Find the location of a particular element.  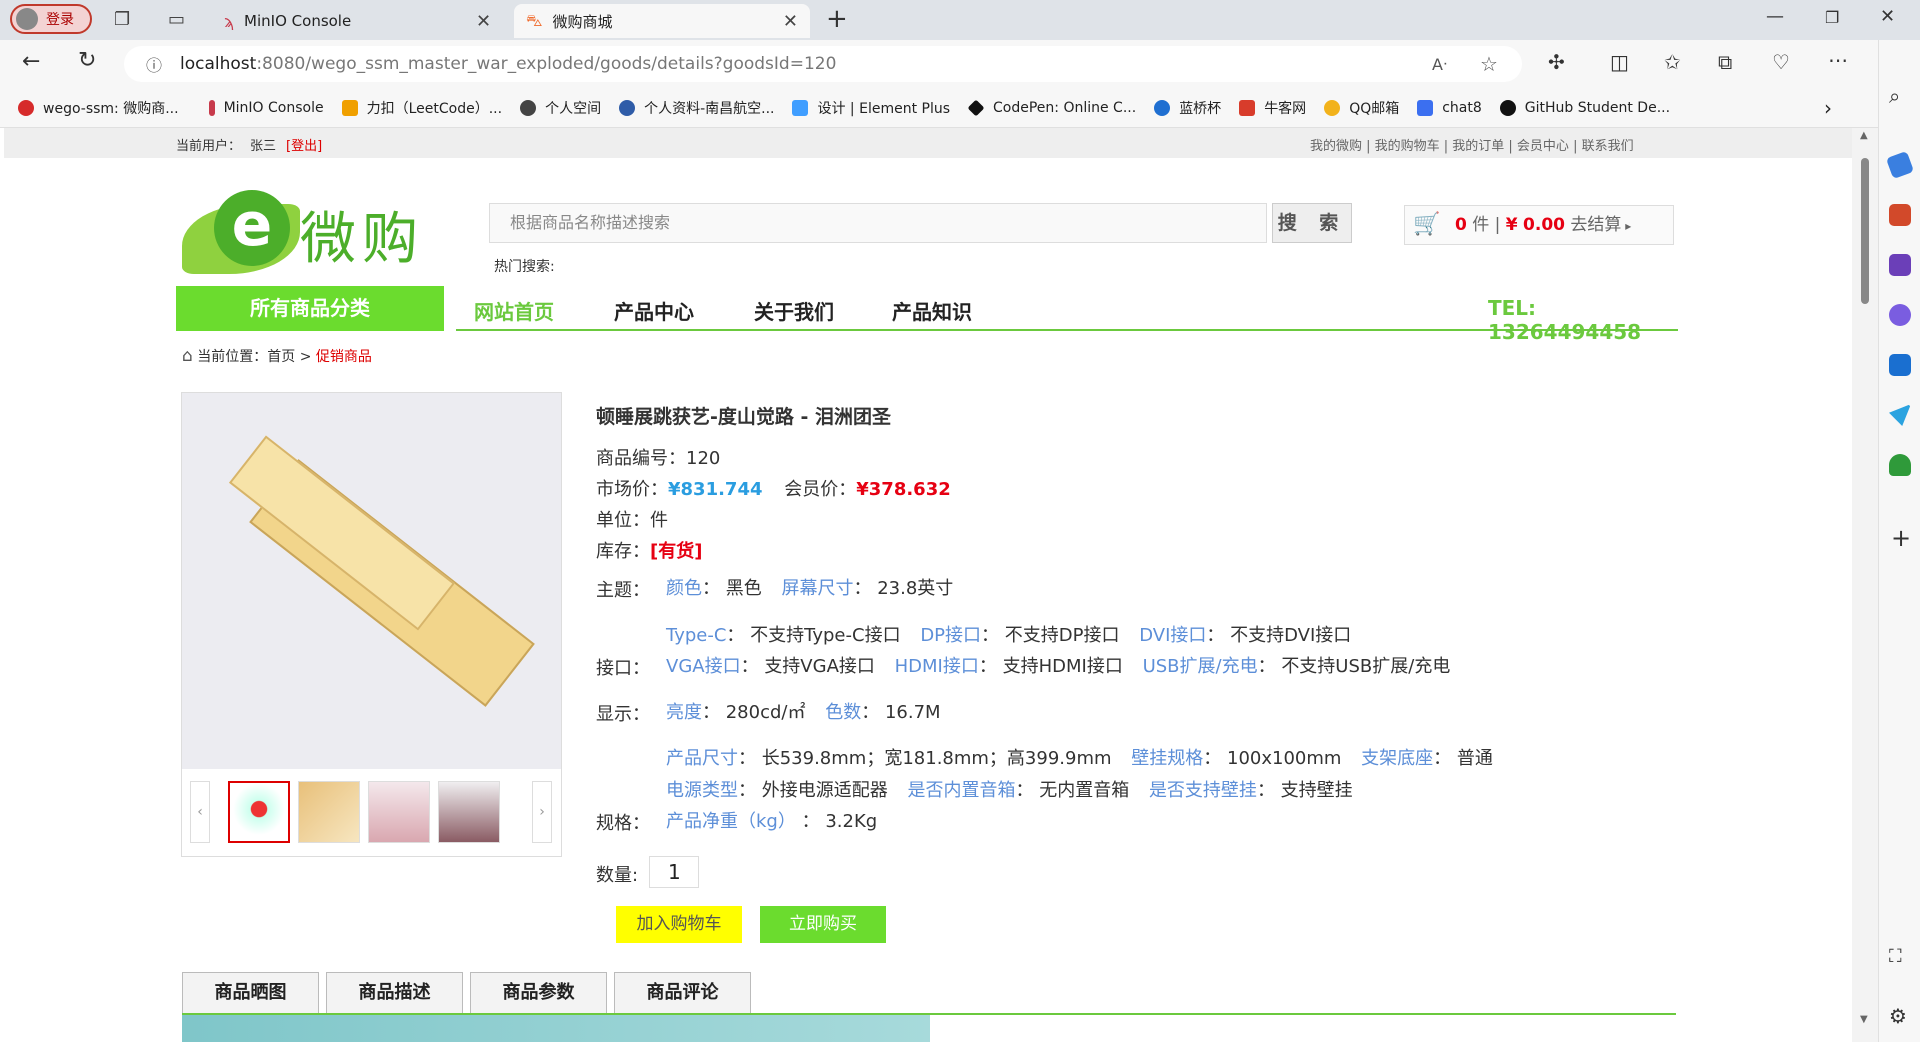

scroll-up-icon: ▲ is located at coordinates (1864, 135).